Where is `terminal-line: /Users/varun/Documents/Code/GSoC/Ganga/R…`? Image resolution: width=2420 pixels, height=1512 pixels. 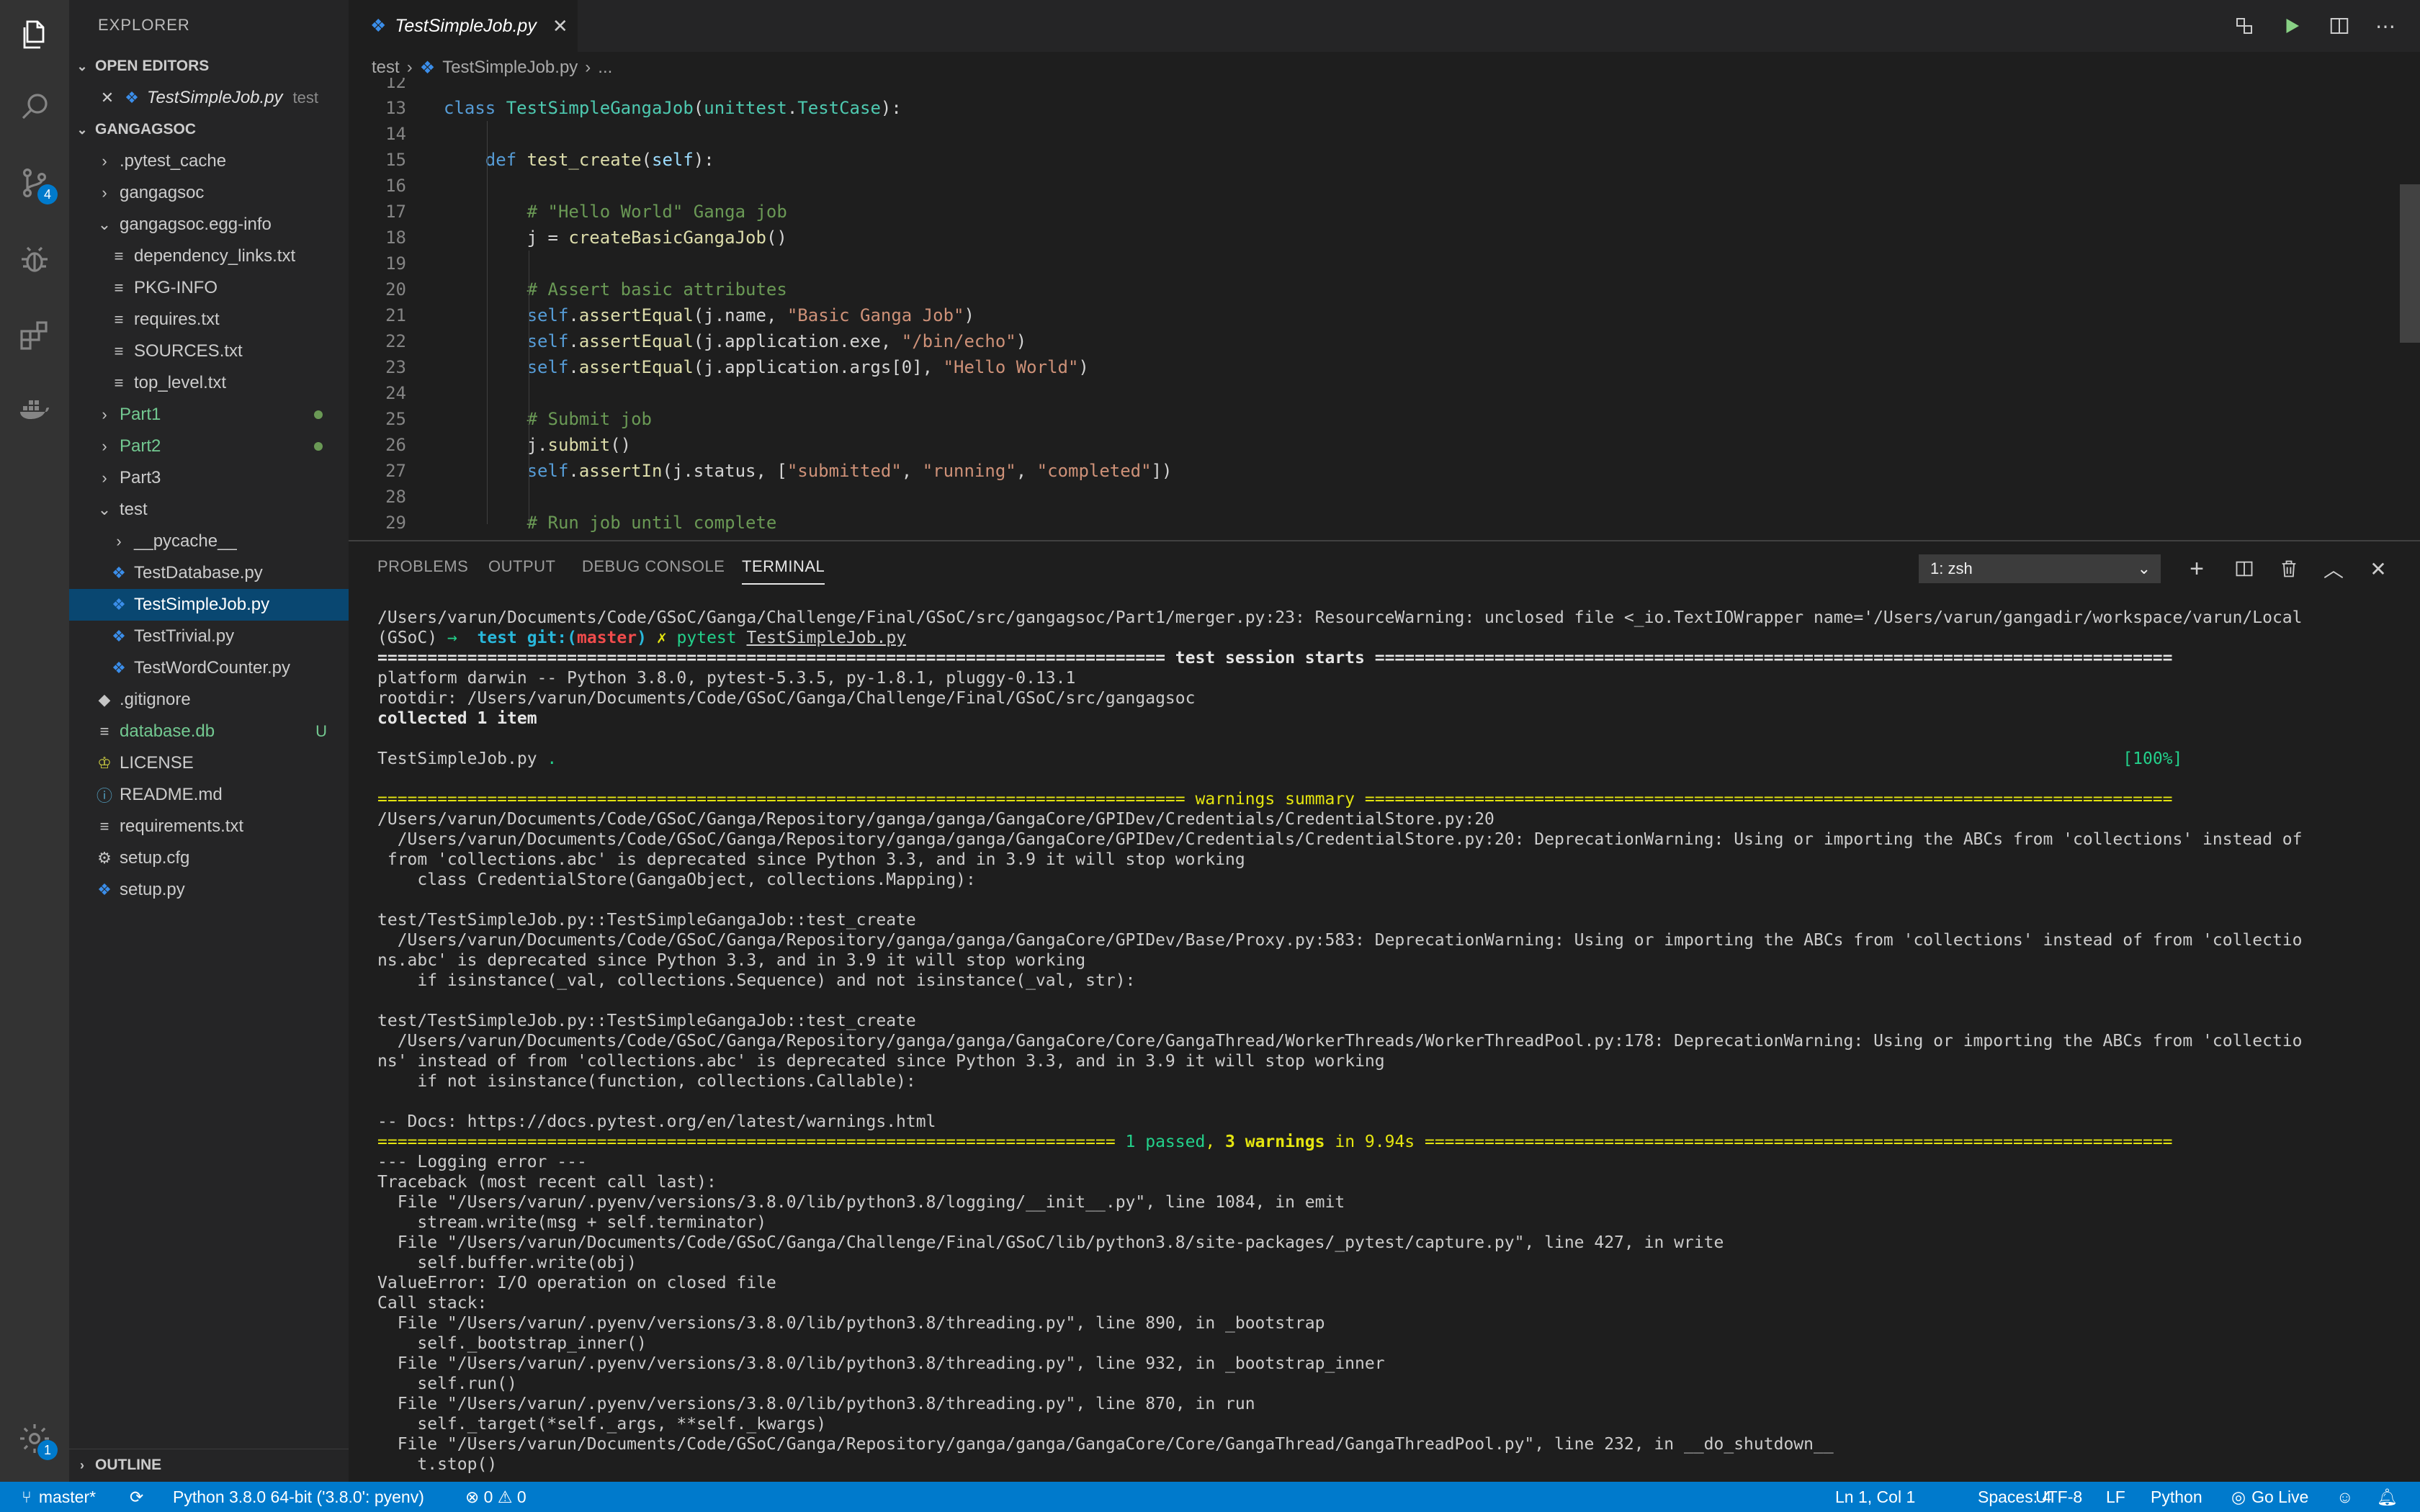
terminal-line: /Users/varun/Documents/Code/GSoC/Ganga/R… is located at coordinates (936, 819).